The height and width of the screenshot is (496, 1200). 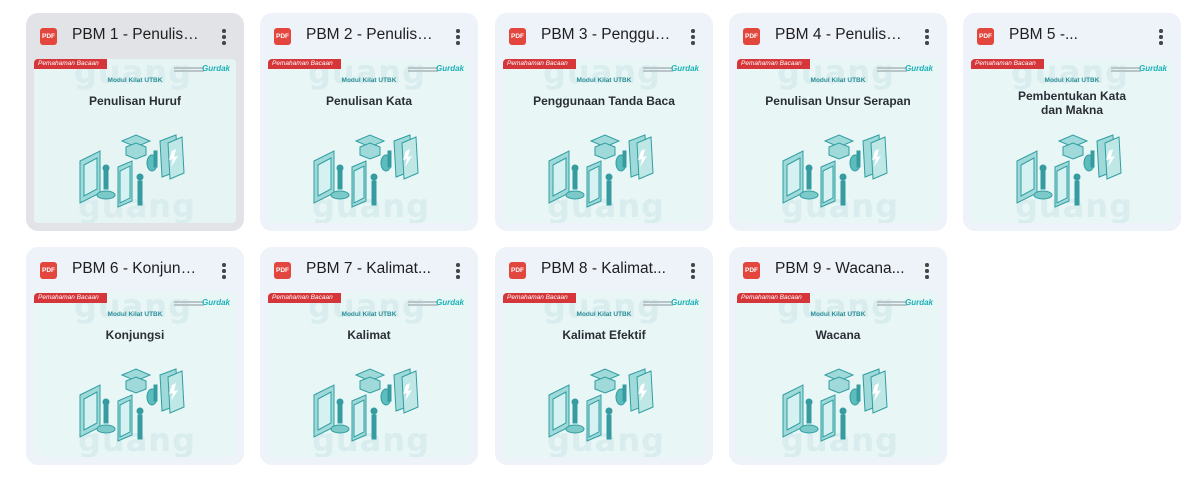 What do you see at coordinates (135, 335) in the screenshot?
I see `topic-title: Konjungsi` at bounding box center [135, 335].